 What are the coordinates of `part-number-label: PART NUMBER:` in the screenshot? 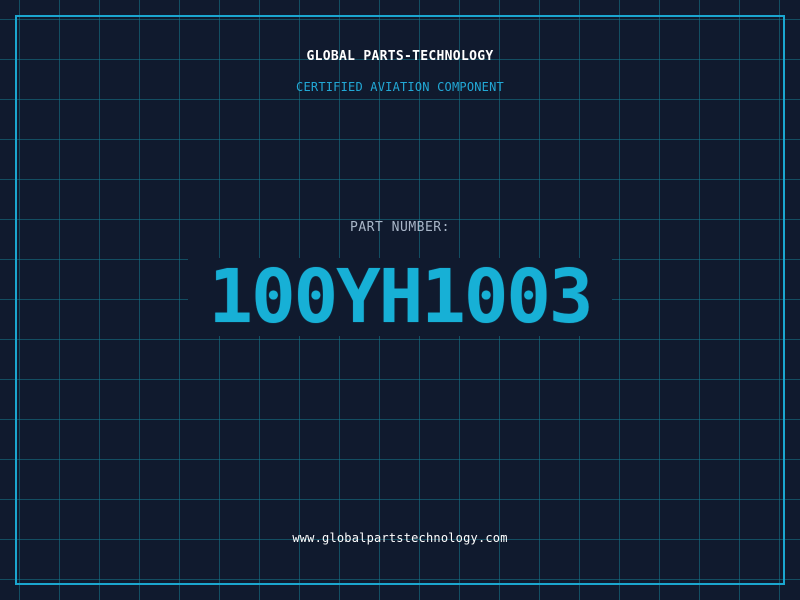 It's located at (400, 227).